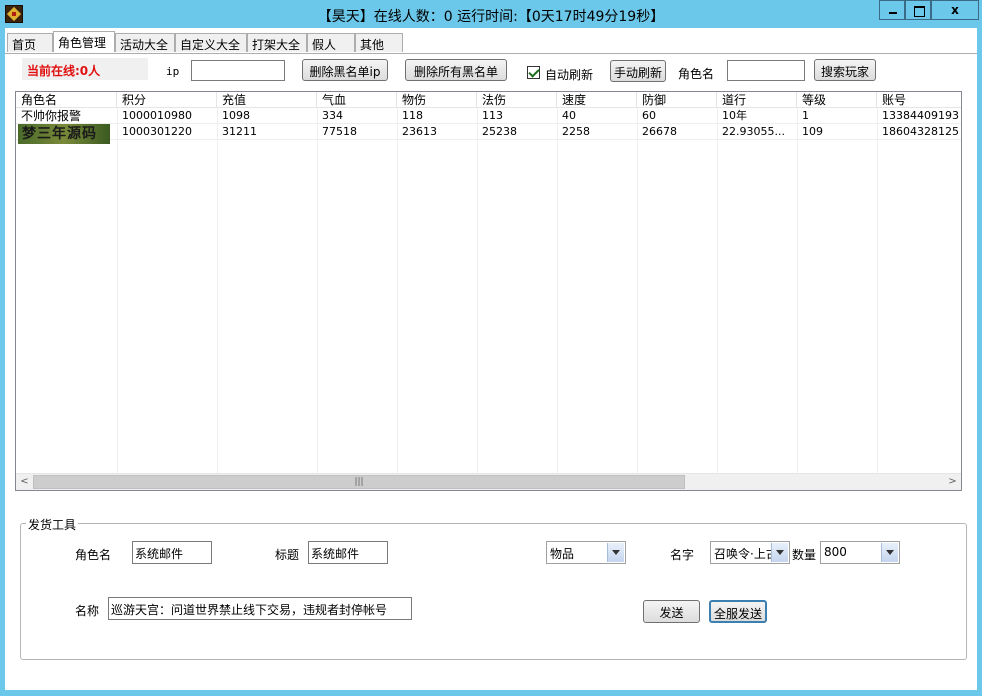  Describe the element at coordinates (682, 555) in the screenshot. I see `item-name-label: 名字` at that location.